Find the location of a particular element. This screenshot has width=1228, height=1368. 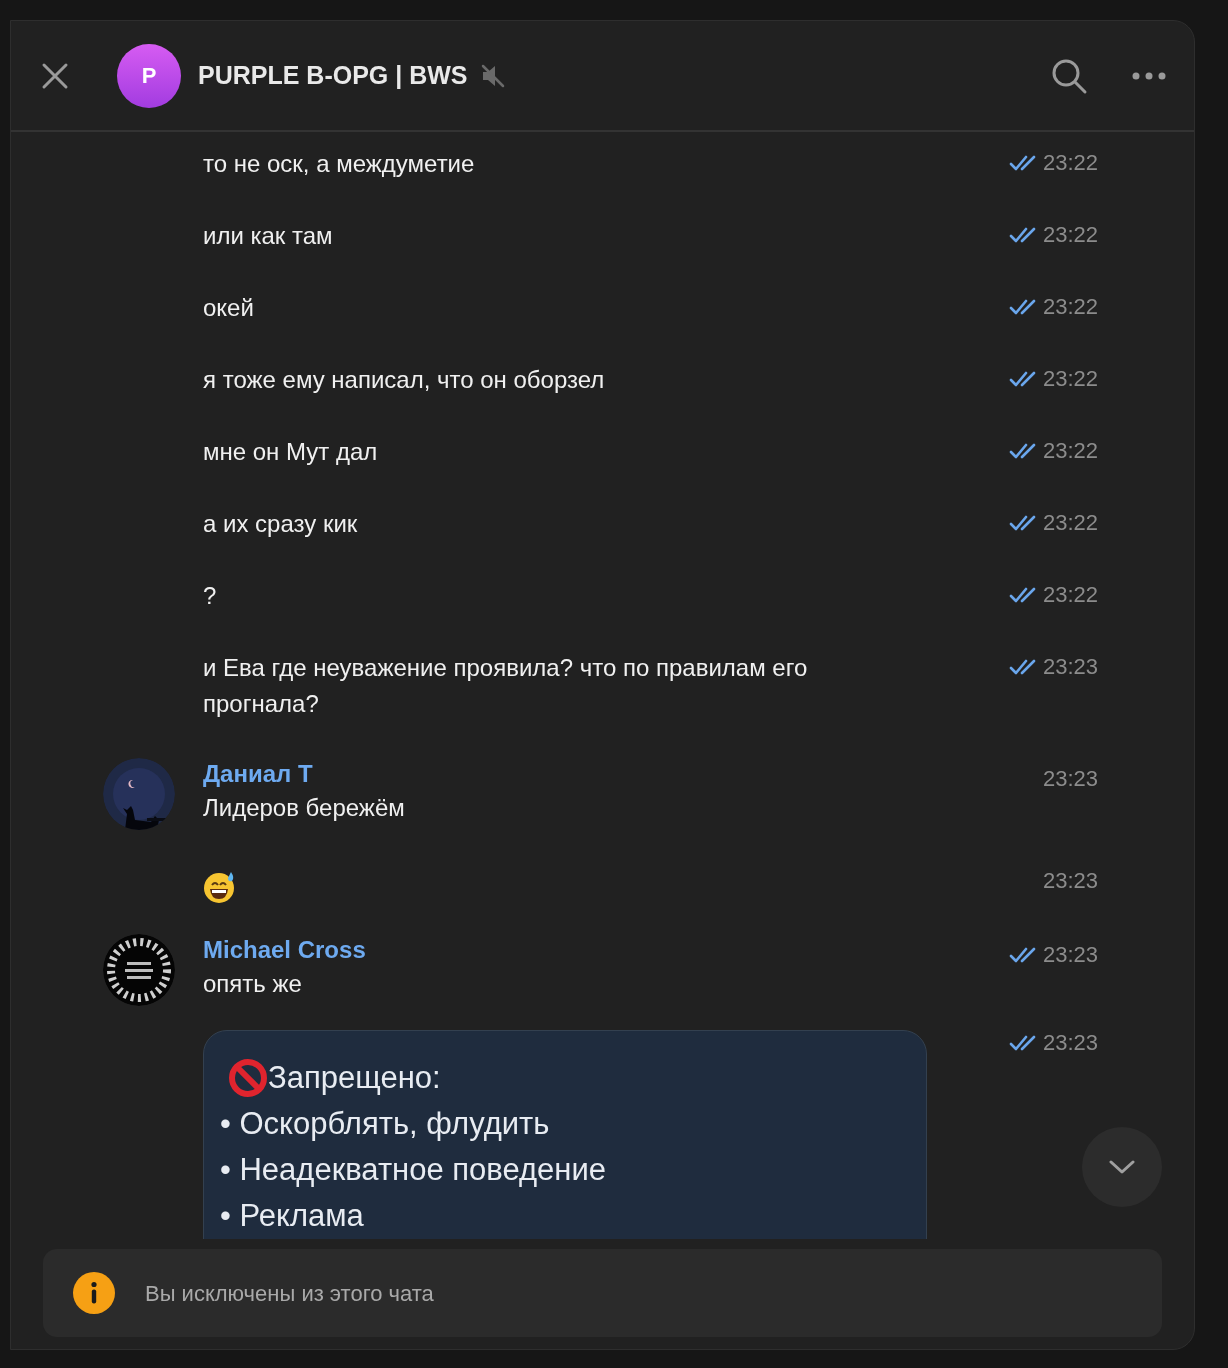

info-icon is located at coordinates (94, 1293).